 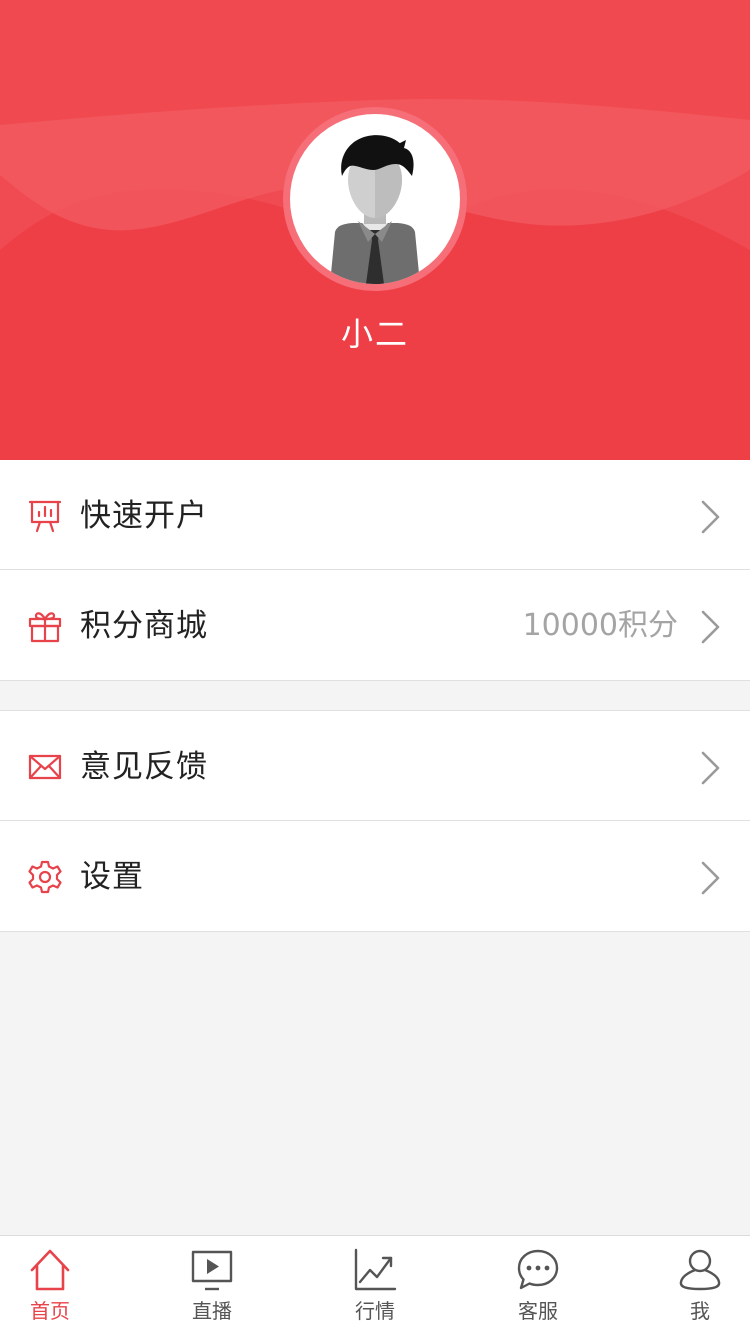 I want to click on live-play-icon, so click(x=212, y=1270).